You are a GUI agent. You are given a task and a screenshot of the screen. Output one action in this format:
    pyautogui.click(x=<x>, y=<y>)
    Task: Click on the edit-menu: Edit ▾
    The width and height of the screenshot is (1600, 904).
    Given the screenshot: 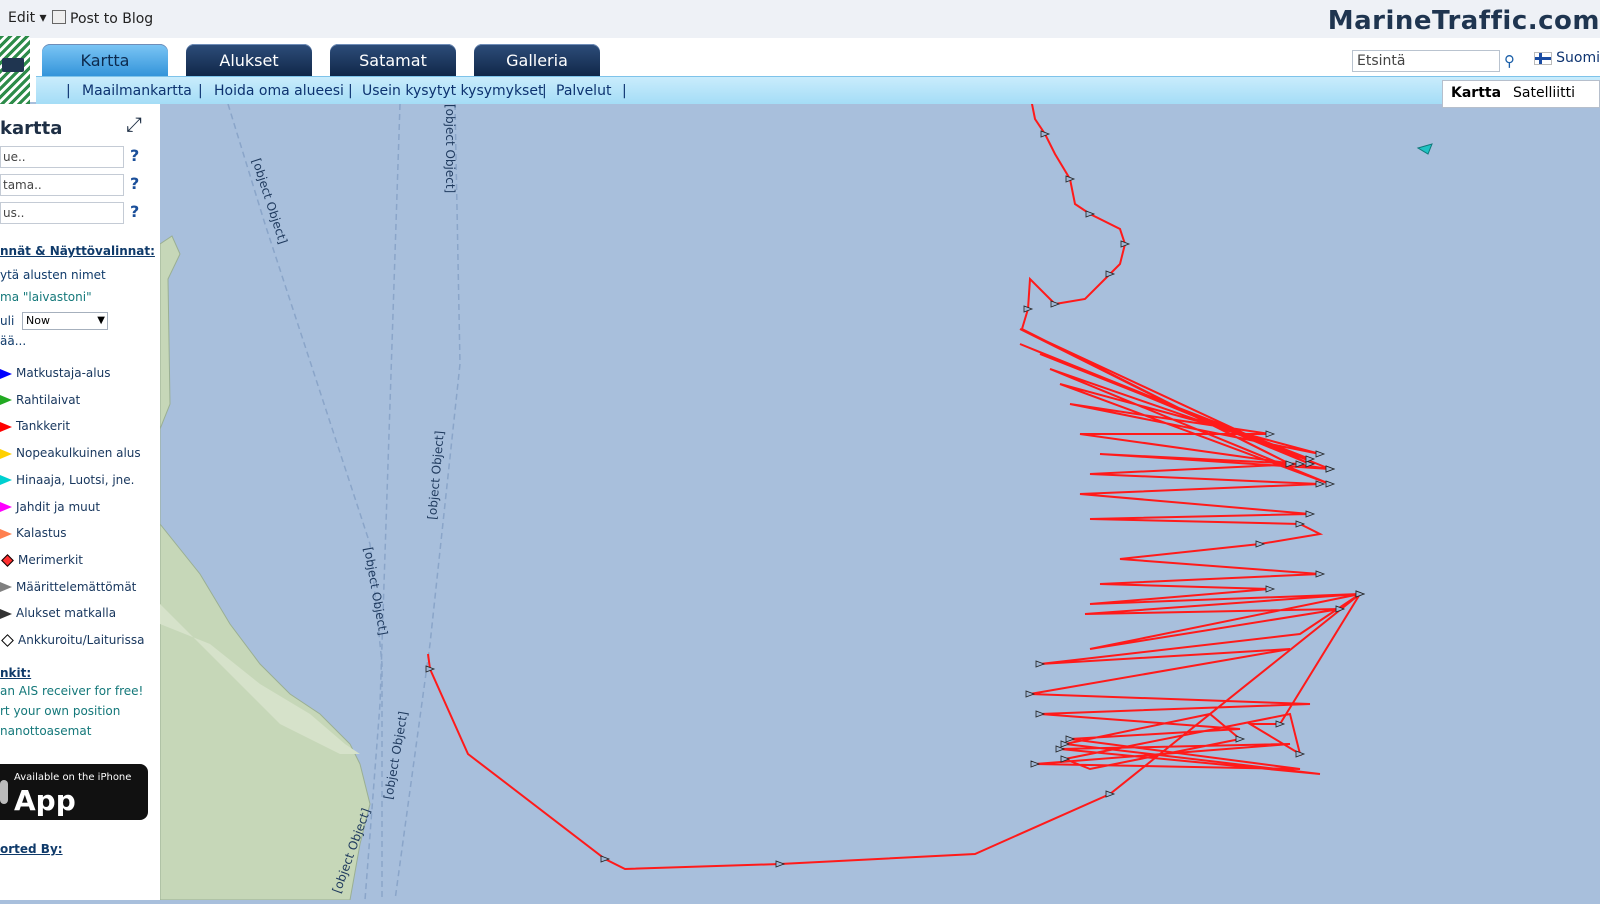 What is the action you would take?
    pyautogui.click(x=27, y=18)
    